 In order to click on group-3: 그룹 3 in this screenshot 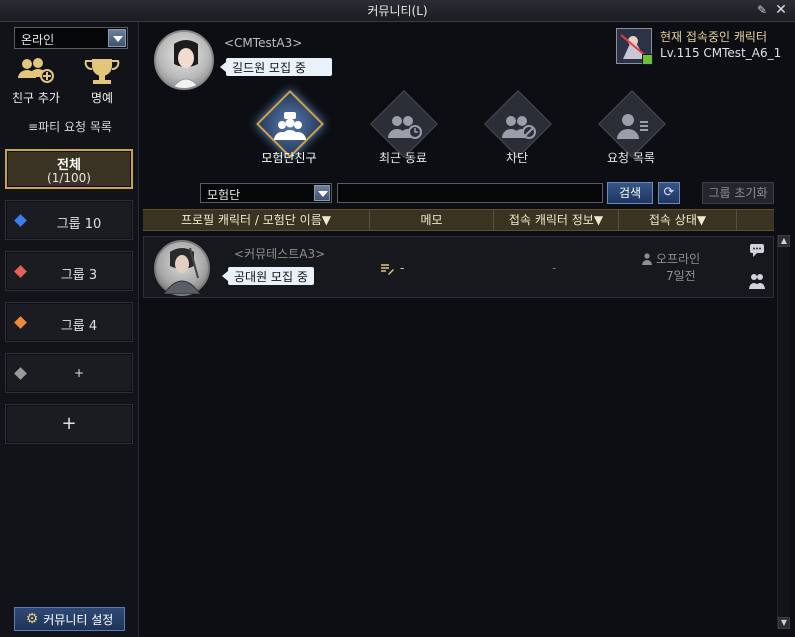, I will do `click(69, 271)`.